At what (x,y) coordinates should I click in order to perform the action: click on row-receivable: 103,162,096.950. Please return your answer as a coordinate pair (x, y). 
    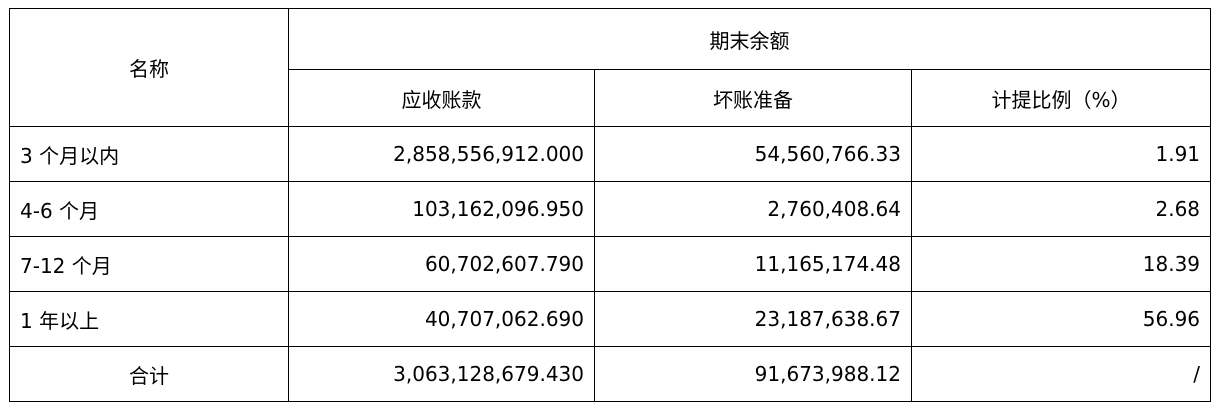
    Looking at the image, I should click on (441, 209).